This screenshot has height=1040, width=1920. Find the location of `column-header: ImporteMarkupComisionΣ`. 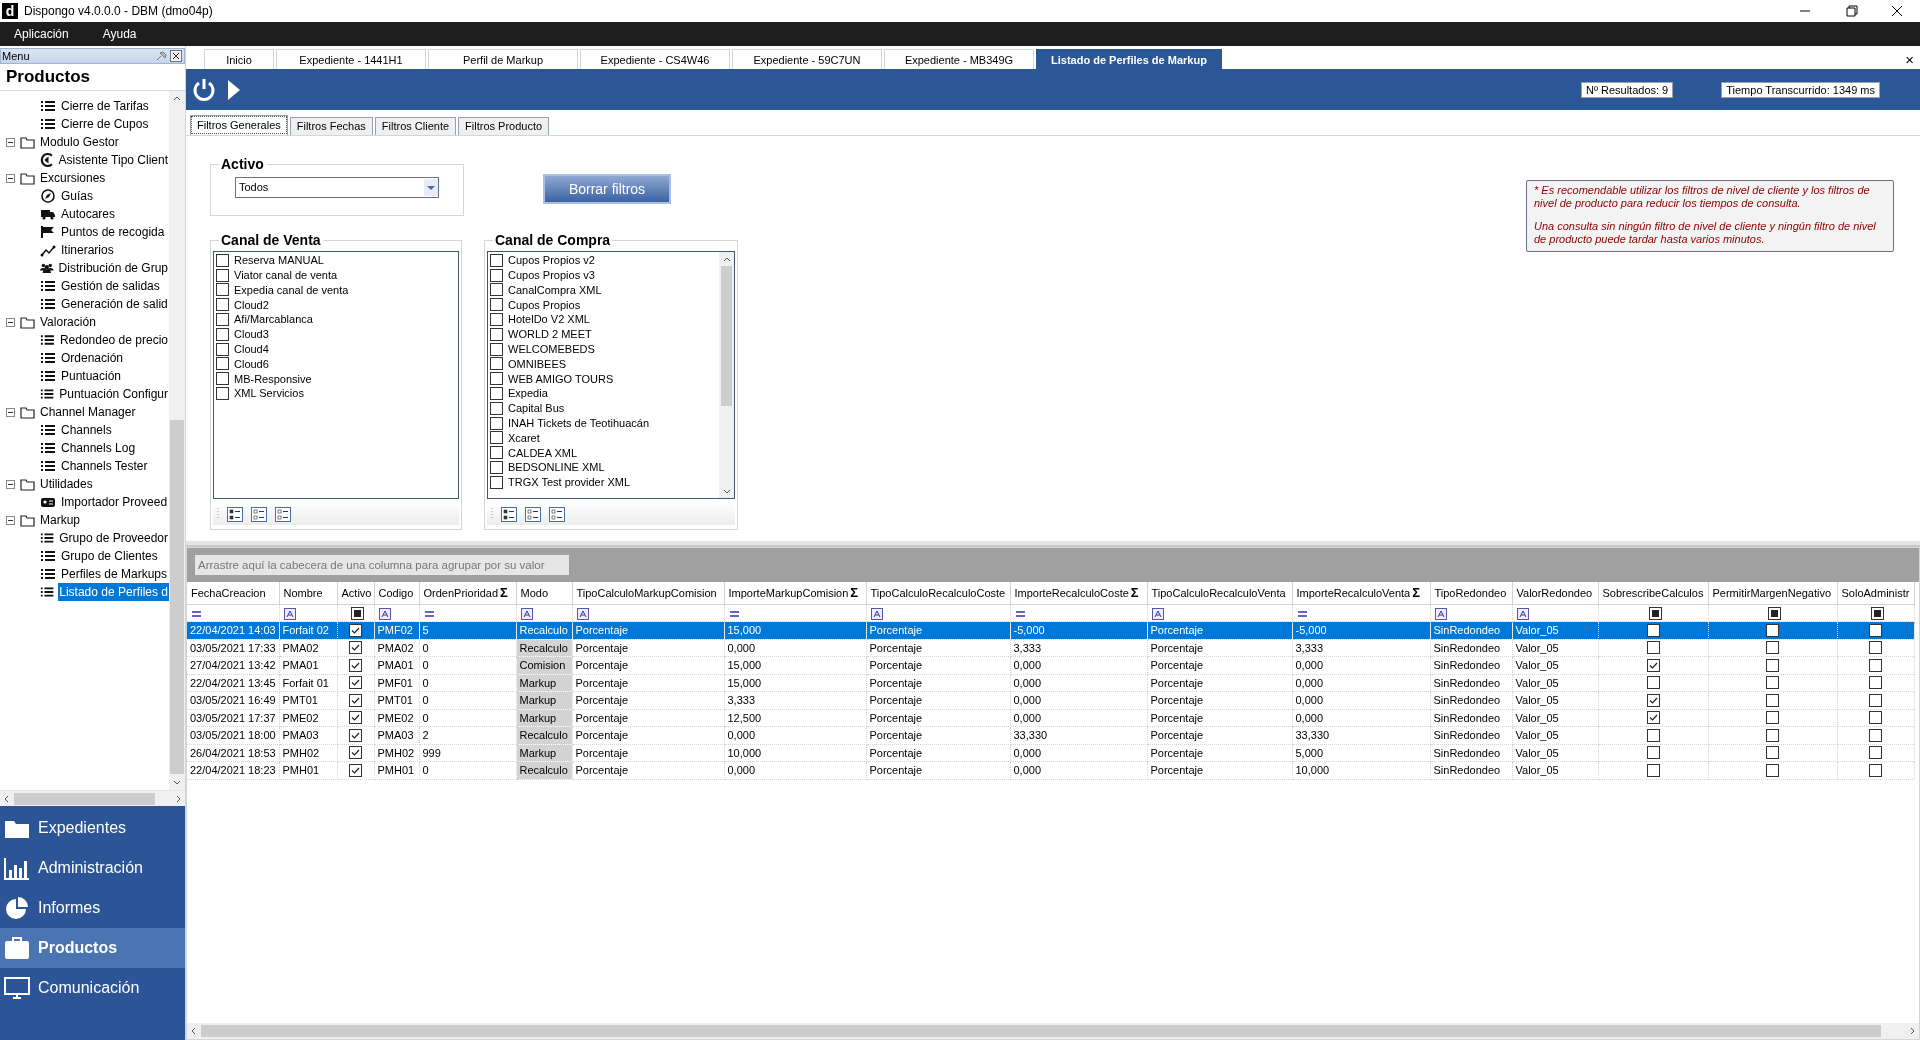

column-header: ImporteMarkupComisionΣ is located at coordinates (795, 593).